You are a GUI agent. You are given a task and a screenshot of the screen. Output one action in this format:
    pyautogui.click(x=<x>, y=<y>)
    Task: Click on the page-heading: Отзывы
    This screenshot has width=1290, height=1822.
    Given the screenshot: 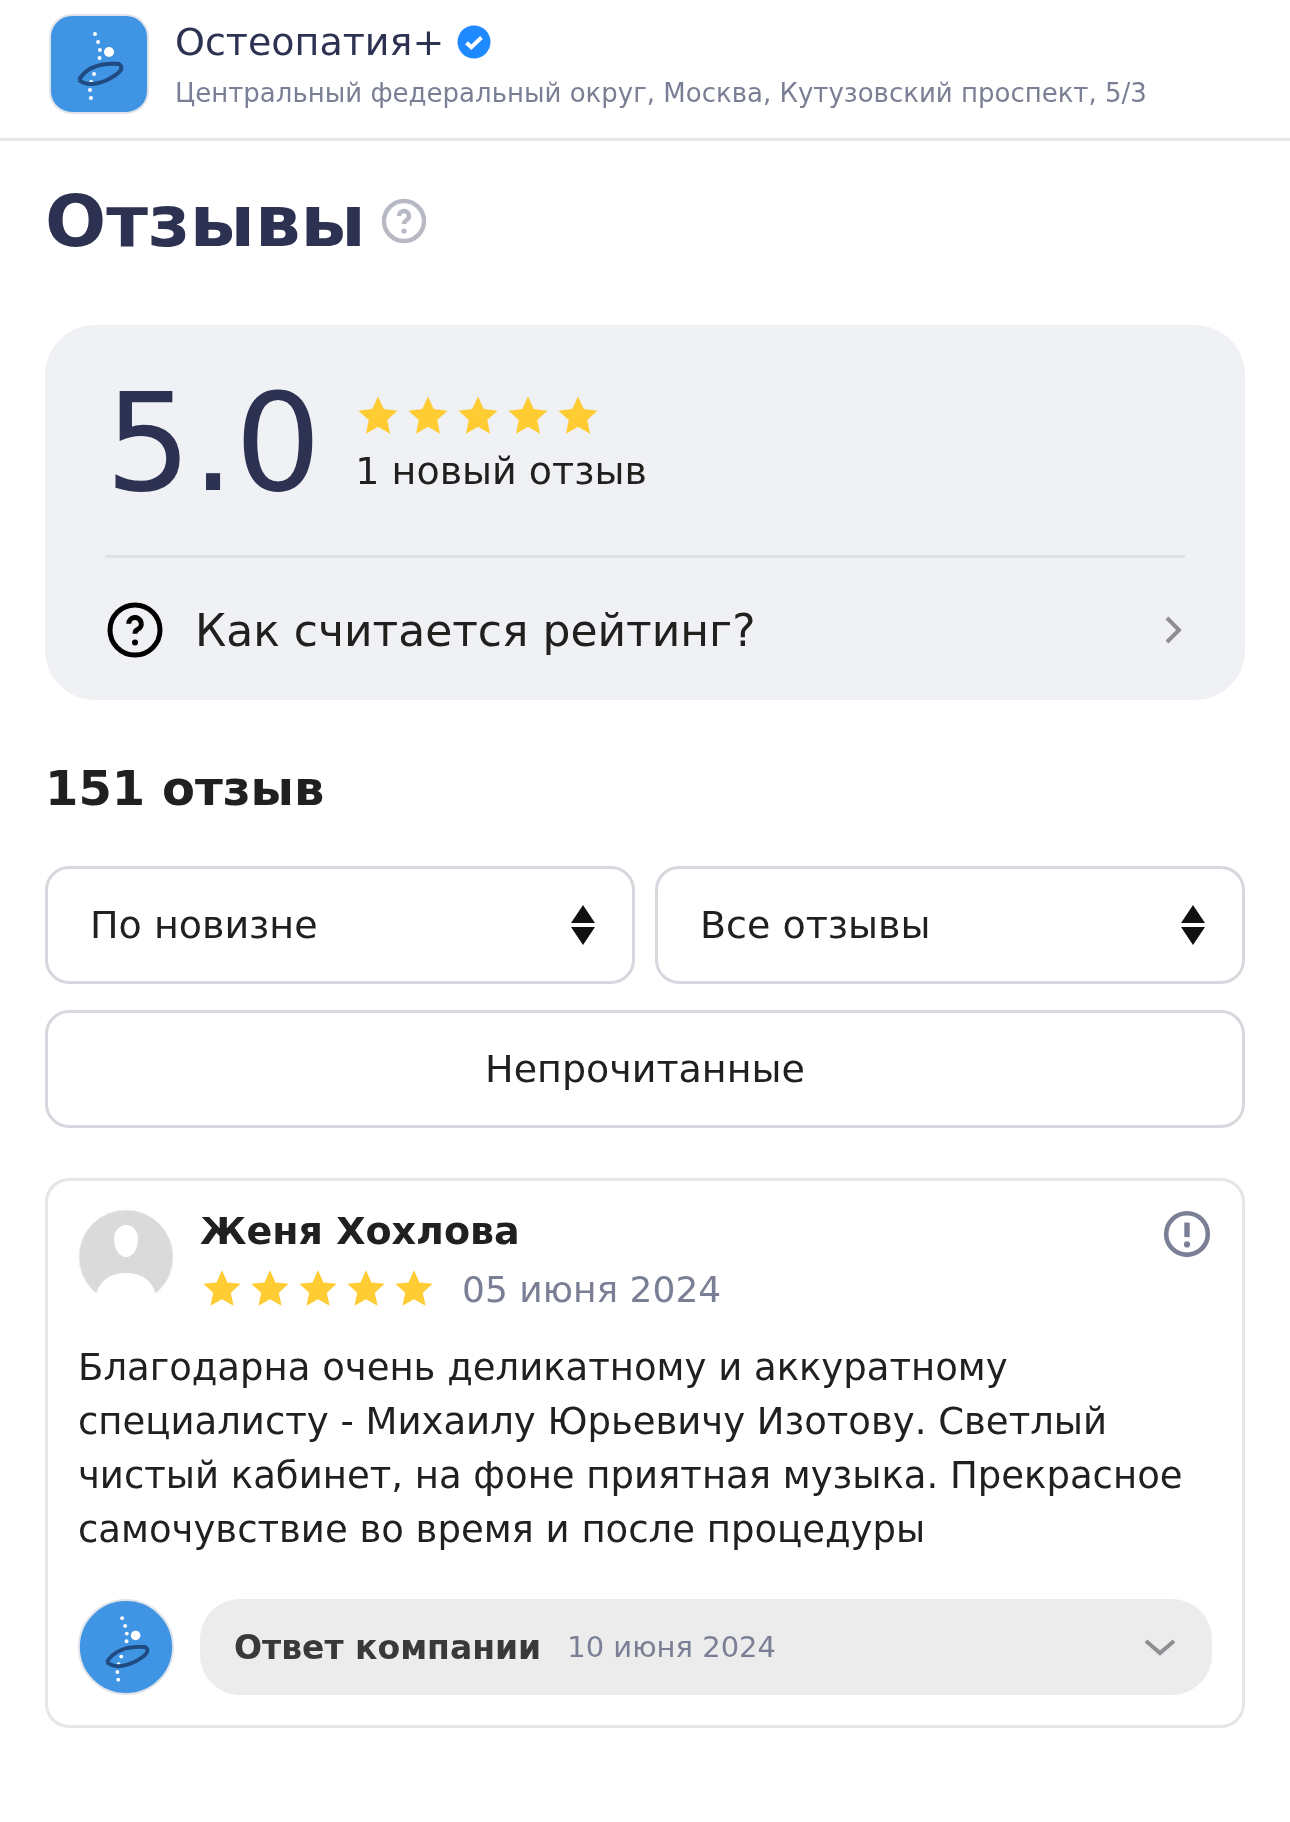 What is the action you would take?
    pyautogui.click(x=205, y=221)
    